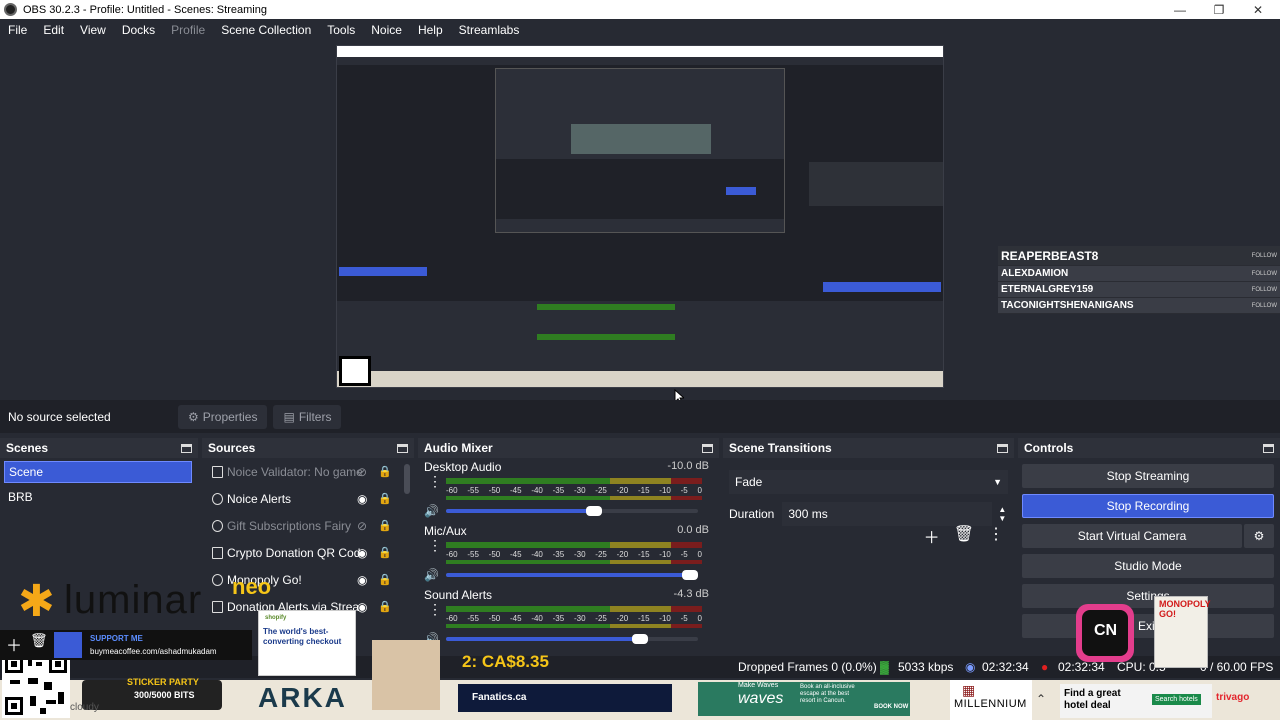 Image resolution: width=1280 pixels, height=720 pixels. What do you see at coordinates (308, 552) in the screenshot?
I see `source-item: Crypto Donation QR Code ◉ 🔒` at bounding box center [308, 552].